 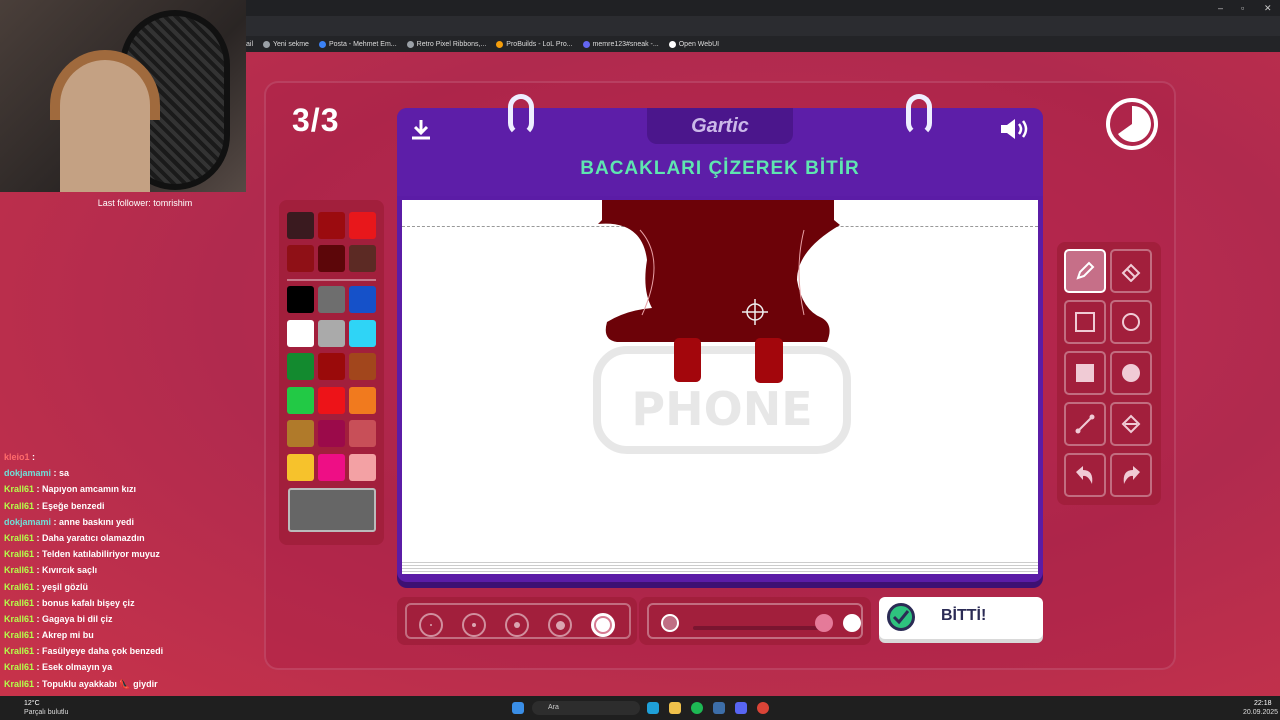 What do you see at coordinates (720, 567) in the screenshot?
I see `paper-edge` at bounding box center [720, 567].